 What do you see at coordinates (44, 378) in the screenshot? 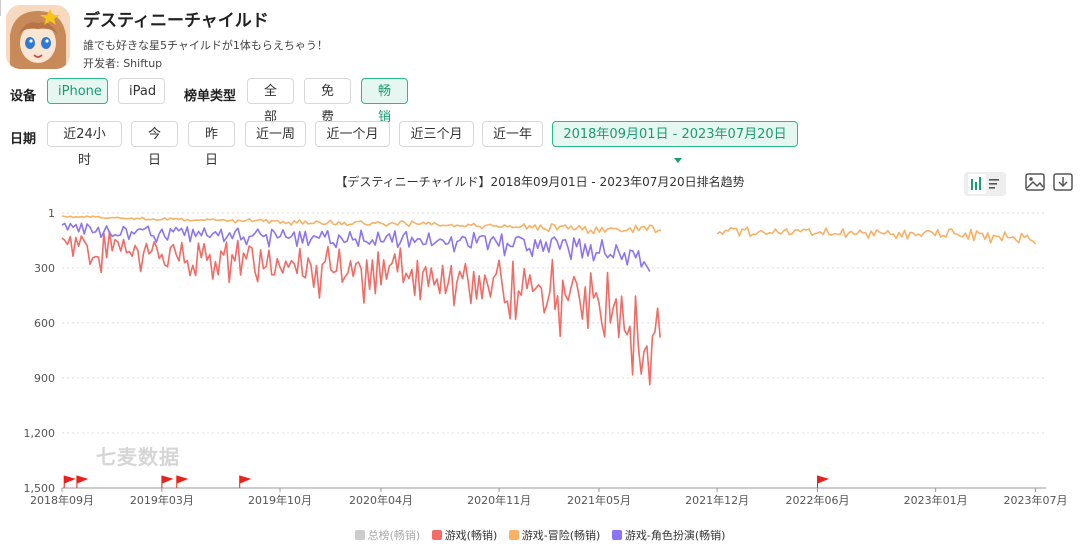
I see `y-tick-label: 900` at bounding box center [44, 378].